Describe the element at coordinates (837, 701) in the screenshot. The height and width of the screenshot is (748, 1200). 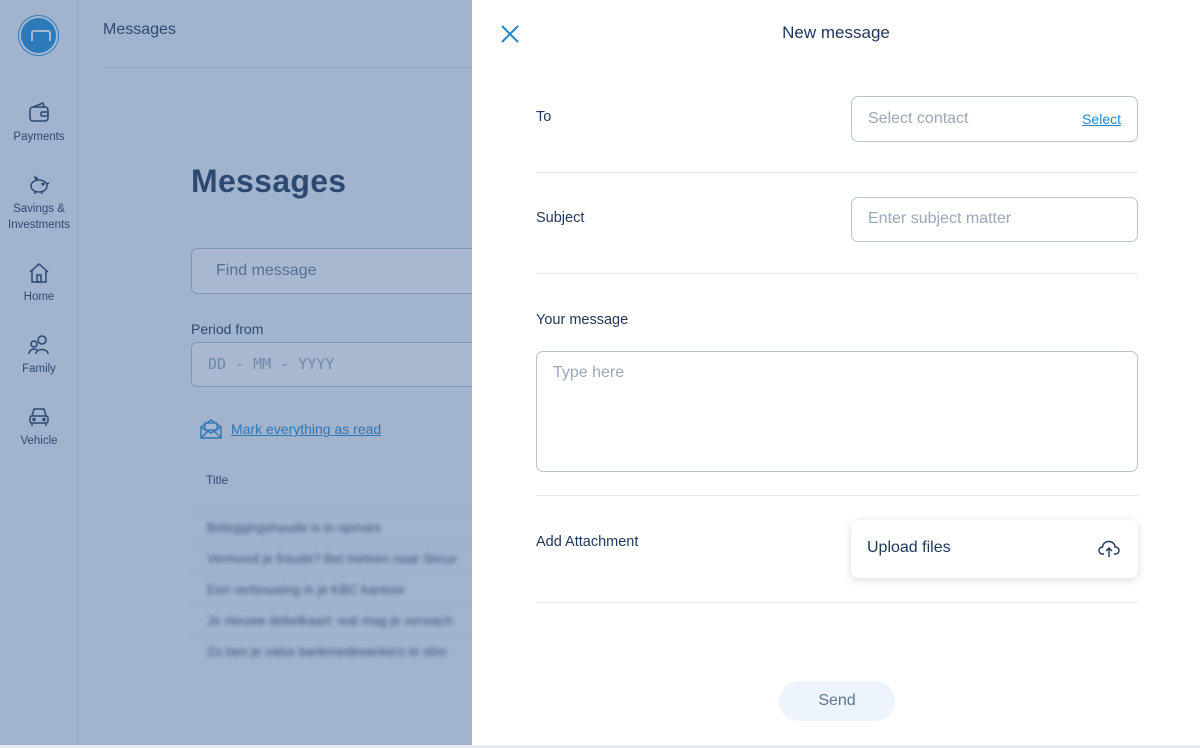
I see `send-button: Send` at that location.